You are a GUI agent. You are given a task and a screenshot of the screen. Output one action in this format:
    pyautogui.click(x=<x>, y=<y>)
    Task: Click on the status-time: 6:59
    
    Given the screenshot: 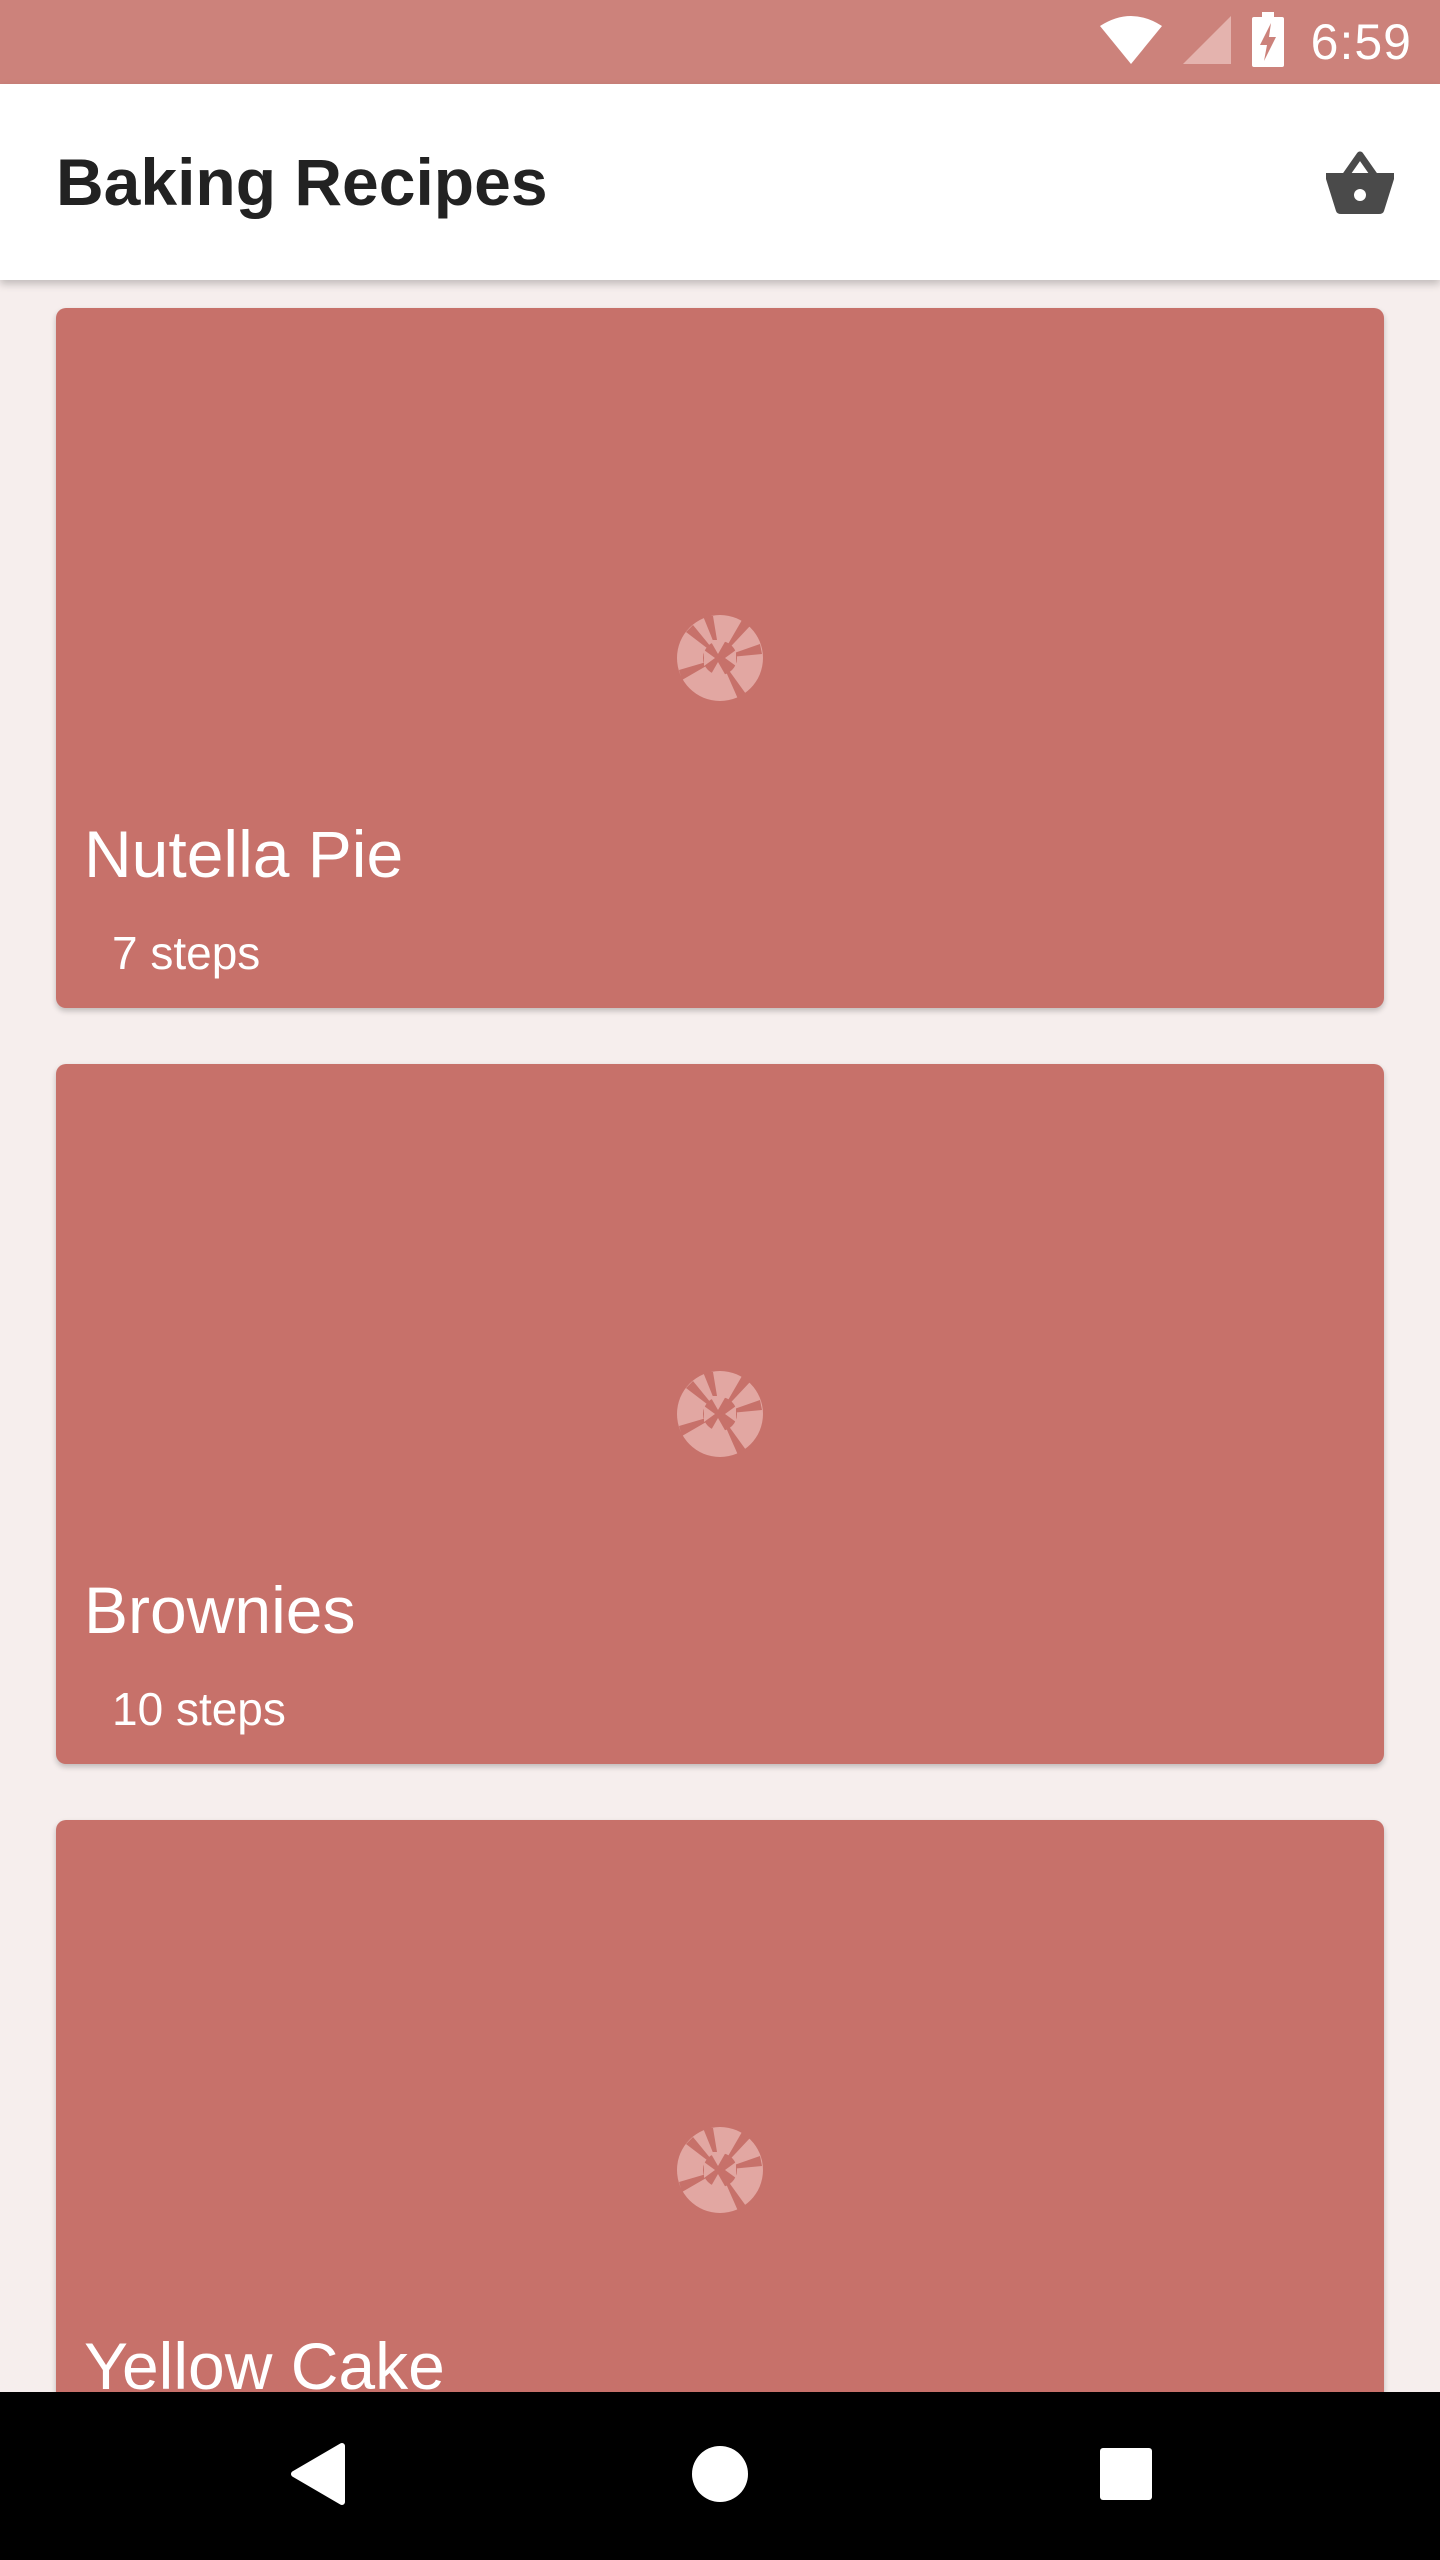 What is the action you would take?
    pyautogui.click(x=1361, y=42)
    